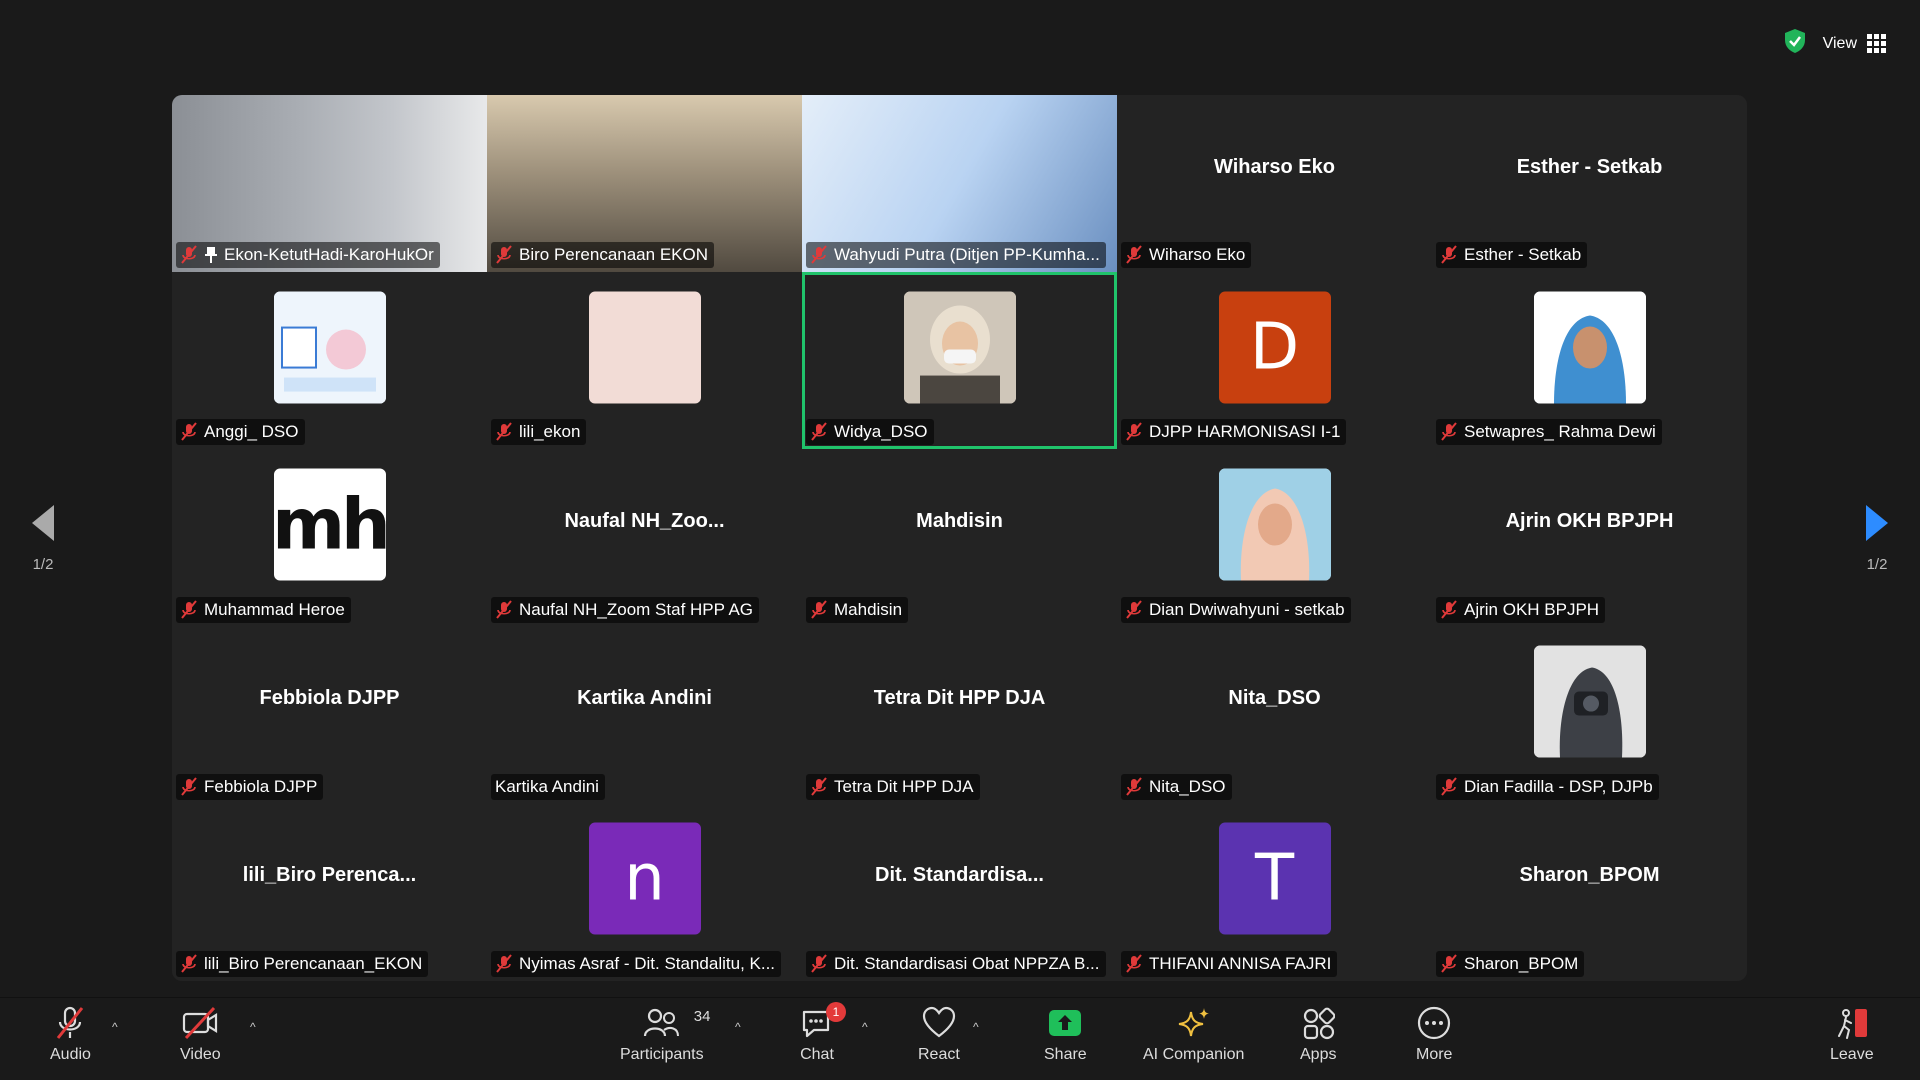 Image resolution: width=1920 pixels, height=1080 pixels. I want to click on more-label: More, so click(1434, 1054).